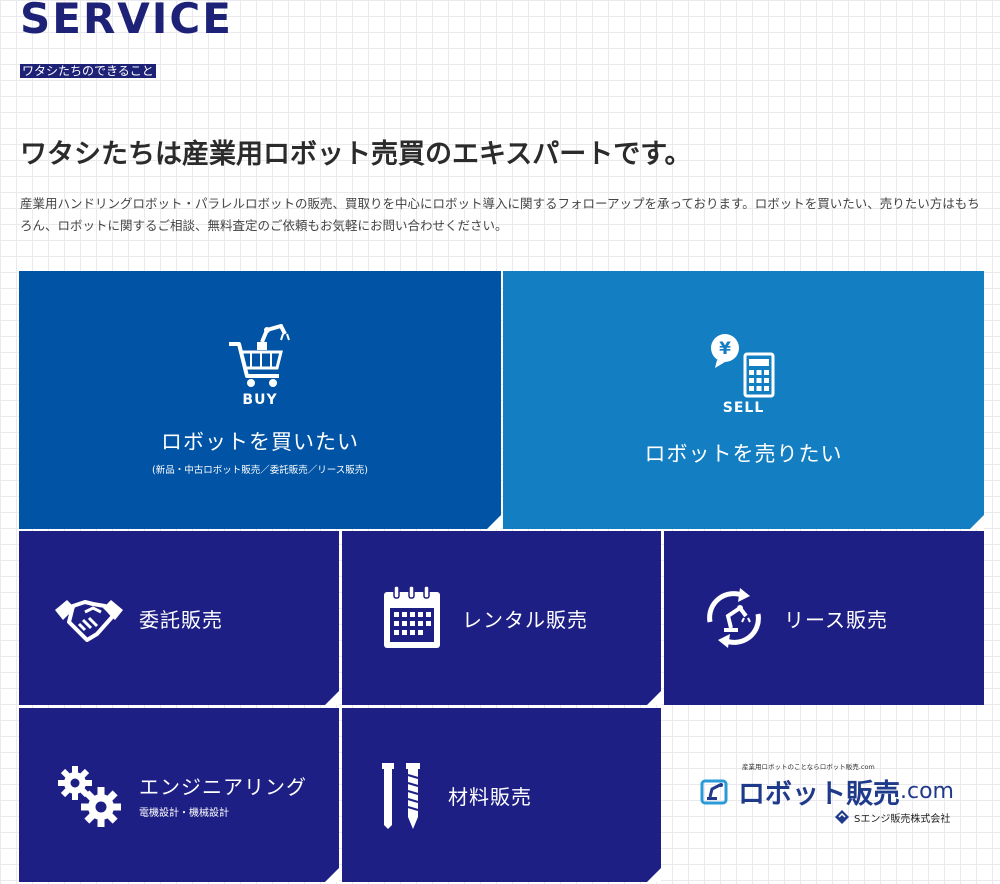 This screenshot has width=1000, height=884. I want to click on rental-tile: レンタル販売, so click(501, 618).